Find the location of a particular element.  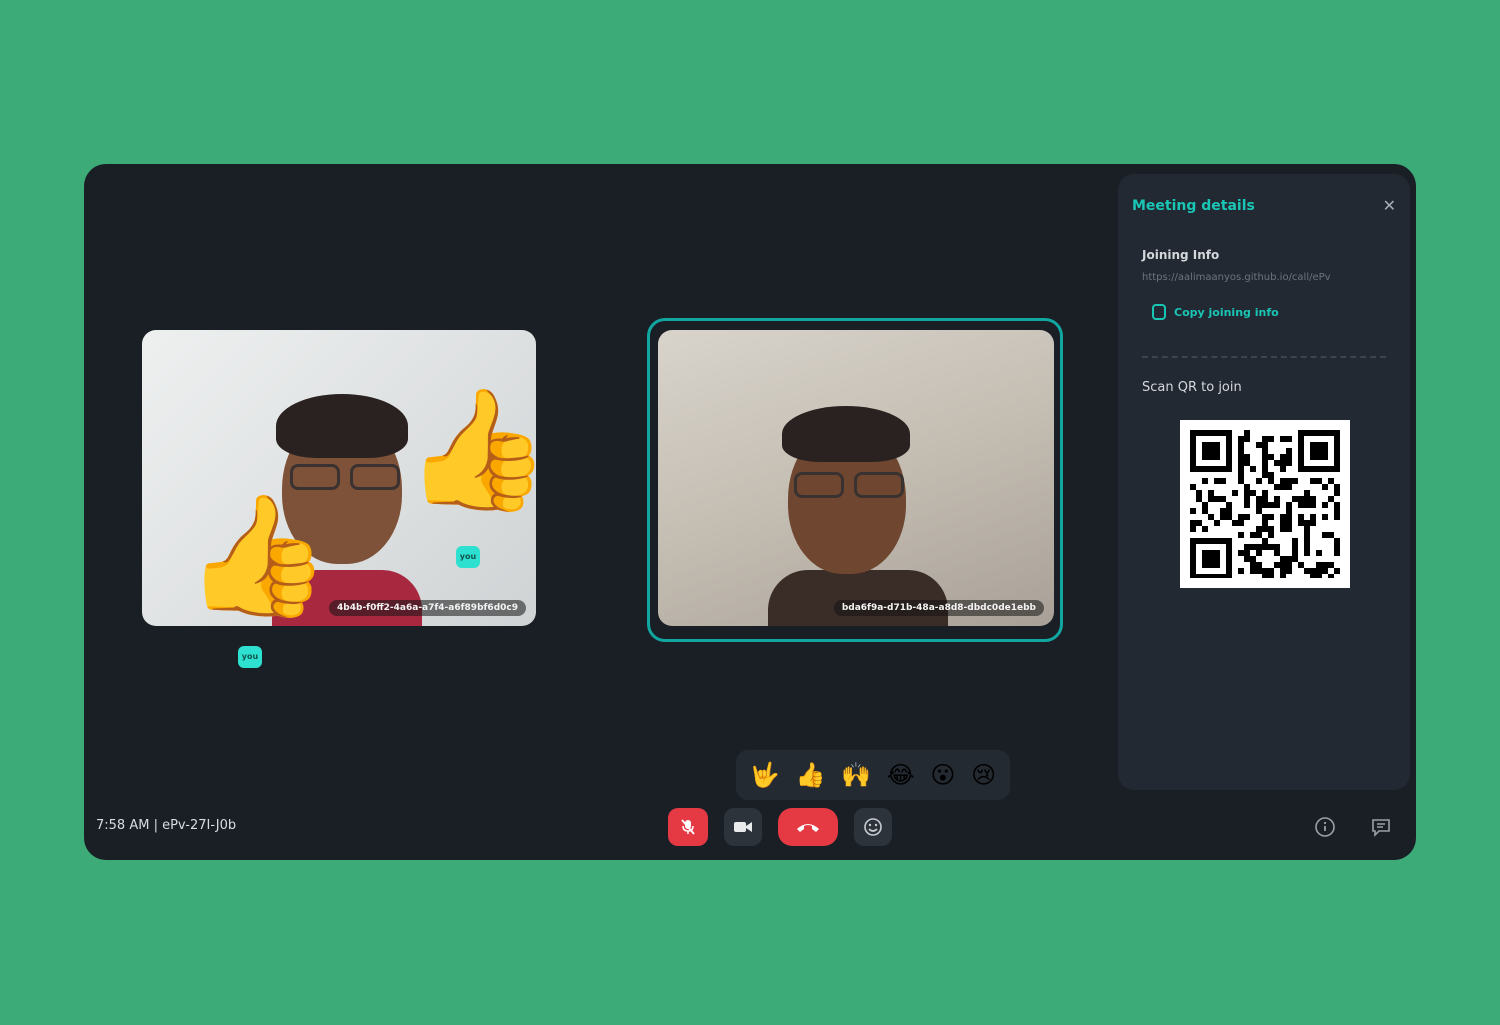

smiley-icon is located at coordinates (873, 827).